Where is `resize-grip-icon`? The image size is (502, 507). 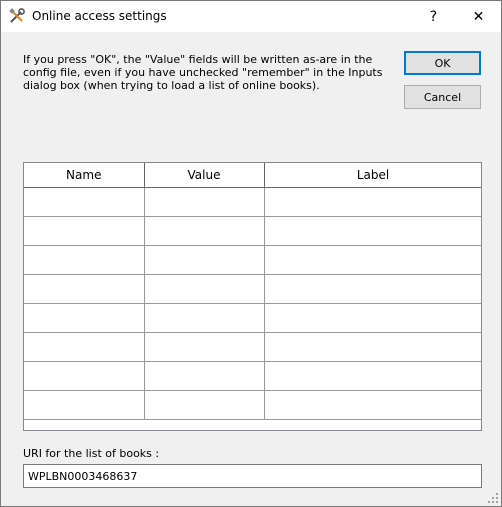
resize-grip-icon is located at coordinates (493, 498).